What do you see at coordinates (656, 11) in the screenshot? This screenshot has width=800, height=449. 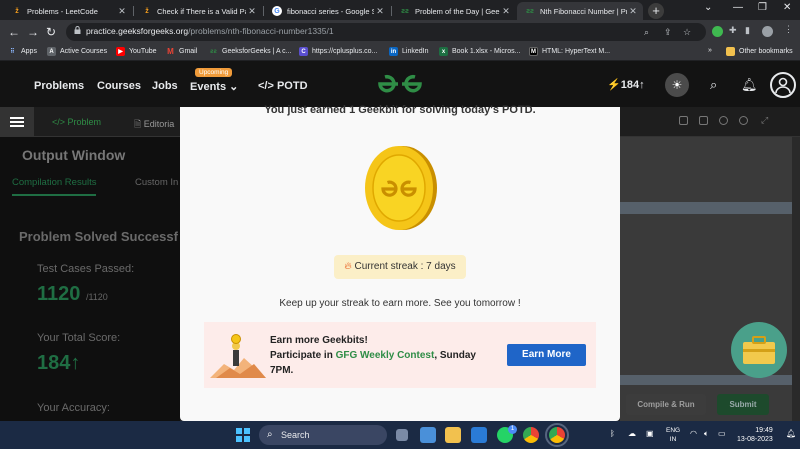 I see `new-tab-button: +` at bounding box center [656, 11].